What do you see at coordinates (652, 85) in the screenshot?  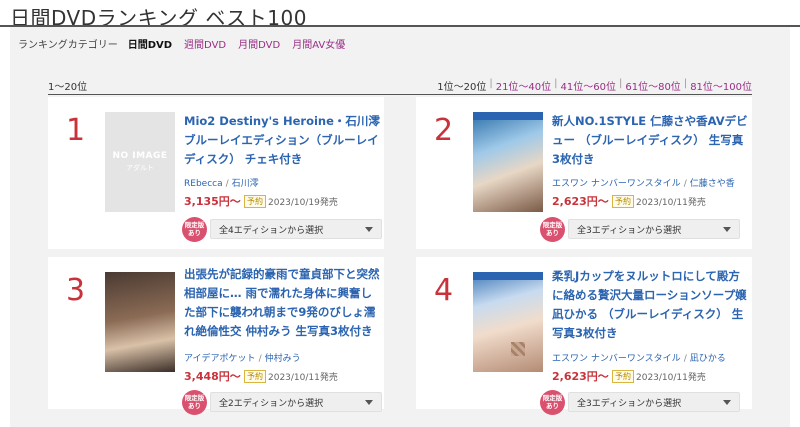 I see `pager-61-80: 61位〜80位` at bounding box center [652, 85].